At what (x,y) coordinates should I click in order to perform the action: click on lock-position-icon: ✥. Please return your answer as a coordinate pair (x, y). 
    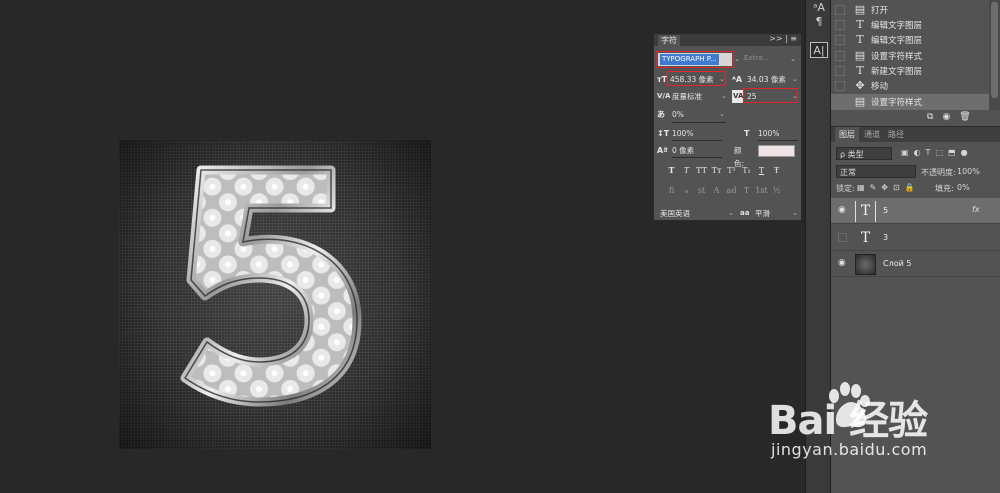
    Looking at the image, I should click on (887, 187).